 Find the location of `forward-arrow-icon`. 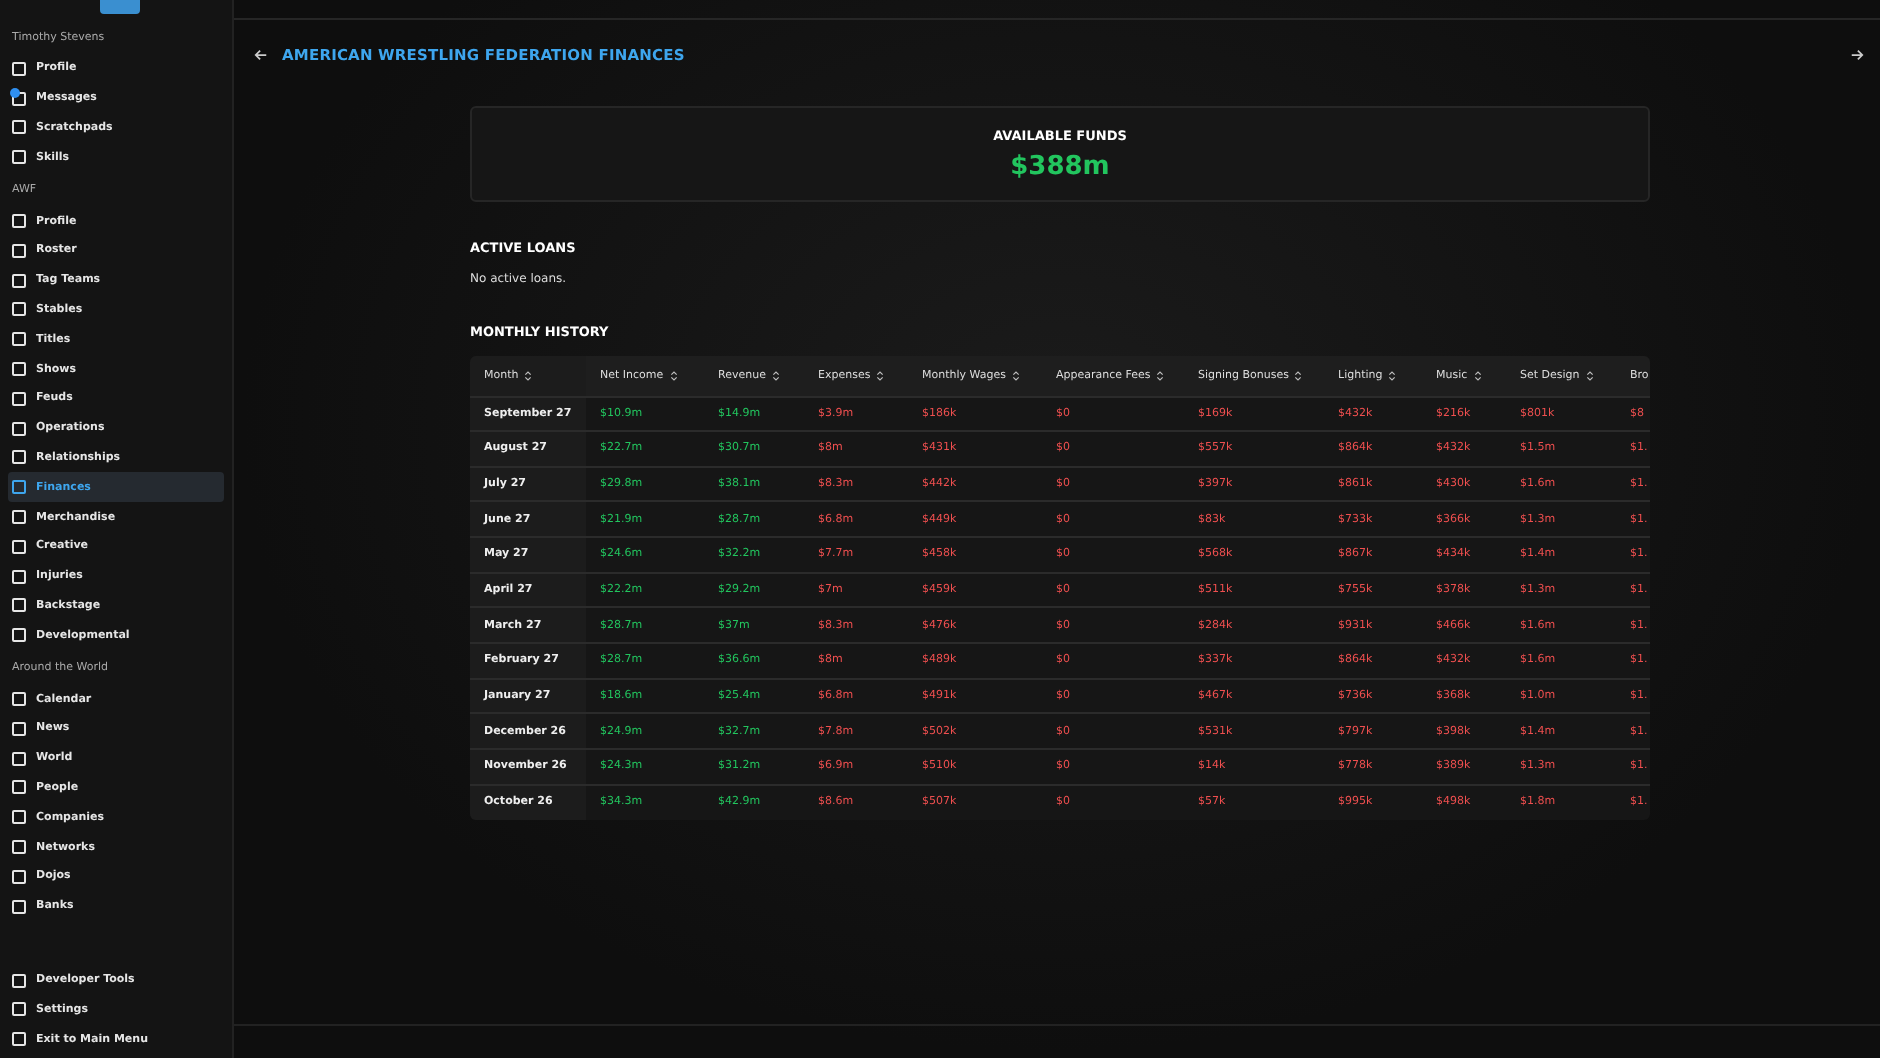

forward-arrow-icon is located at coordinates (1857, 54).